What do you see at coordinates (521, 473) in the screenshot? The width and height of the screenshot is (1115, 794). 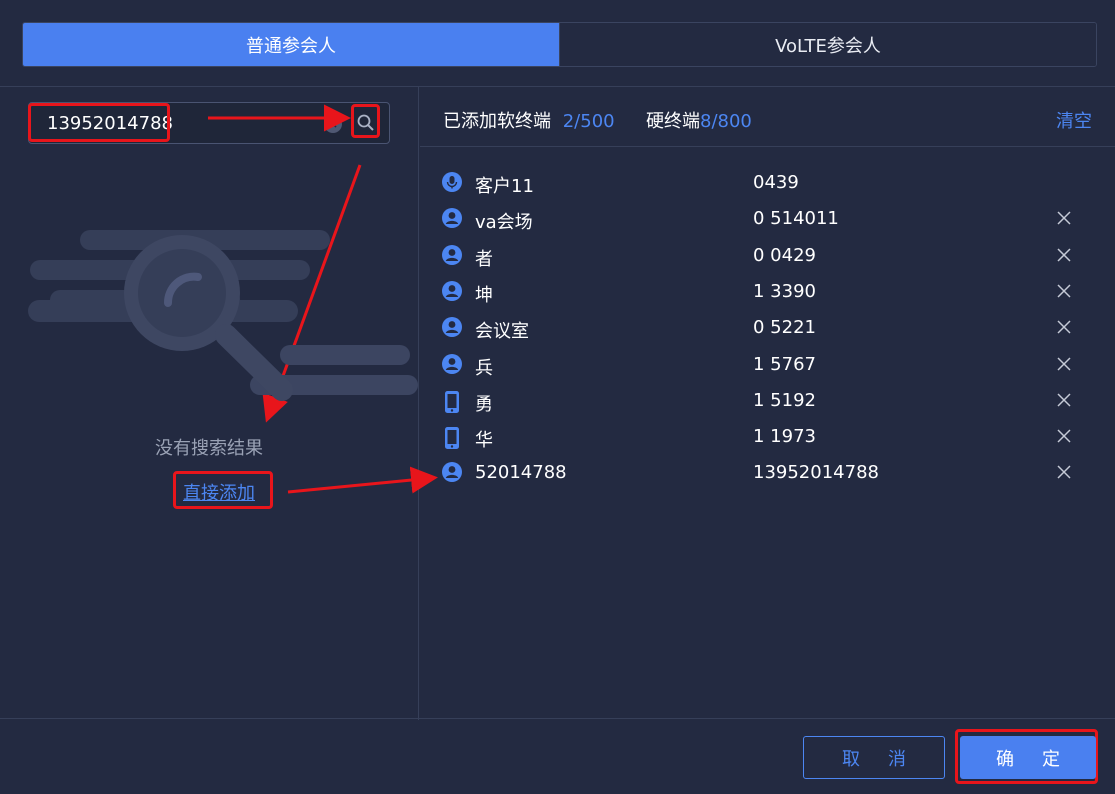 I see `participant-name: 52014788` at bounding box center [521, 473].